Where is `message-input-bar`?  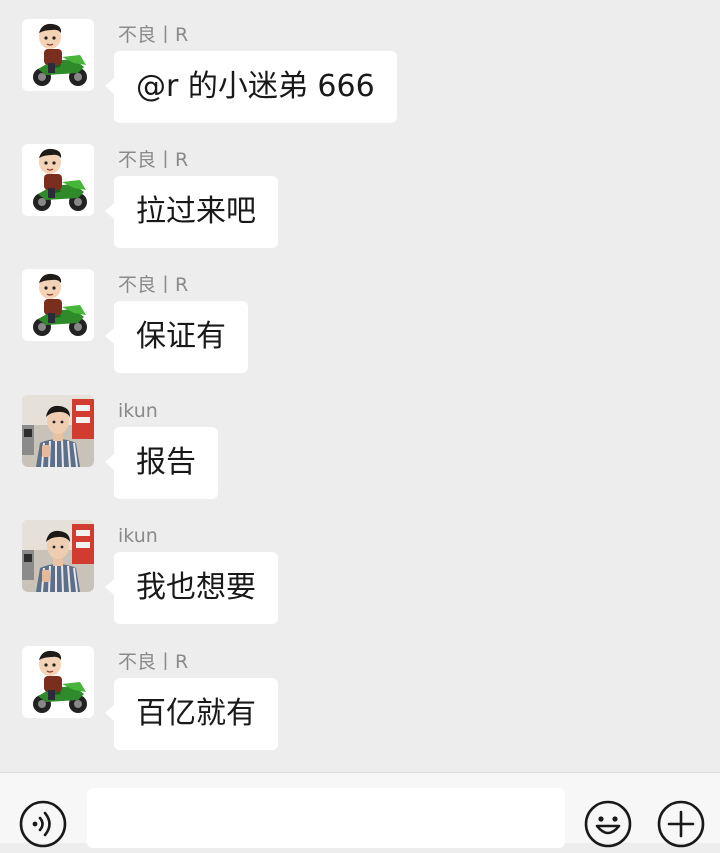 message-input-bar is located at coordinates (360, 810).